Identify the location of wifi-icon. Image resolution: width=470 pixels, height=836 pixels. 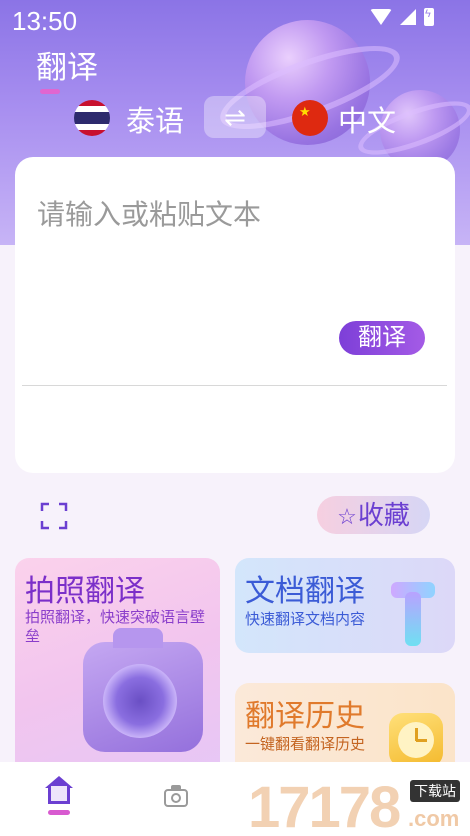
(381, 17).